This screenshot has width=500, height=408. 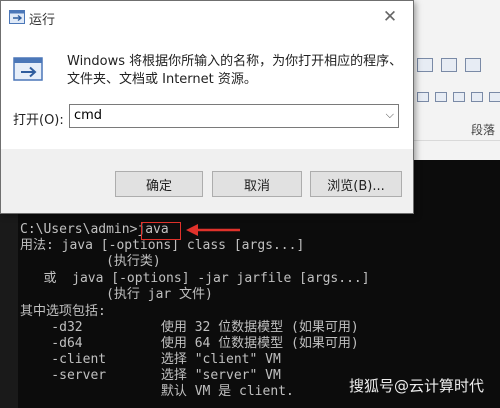 What do you see at coordinates (17, 17) in the screenshot?
I see `run-app-icon` at bounding box center [17, 17].